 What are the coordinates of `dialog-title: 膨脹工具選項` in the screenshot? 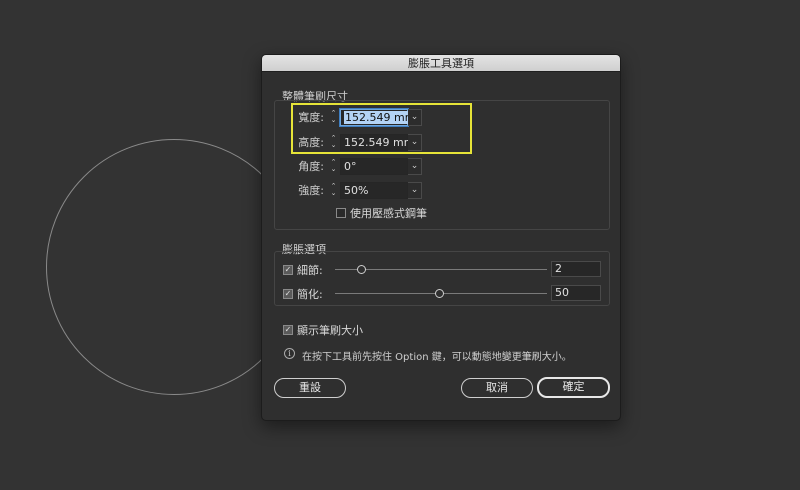 It's located at (441, 63).